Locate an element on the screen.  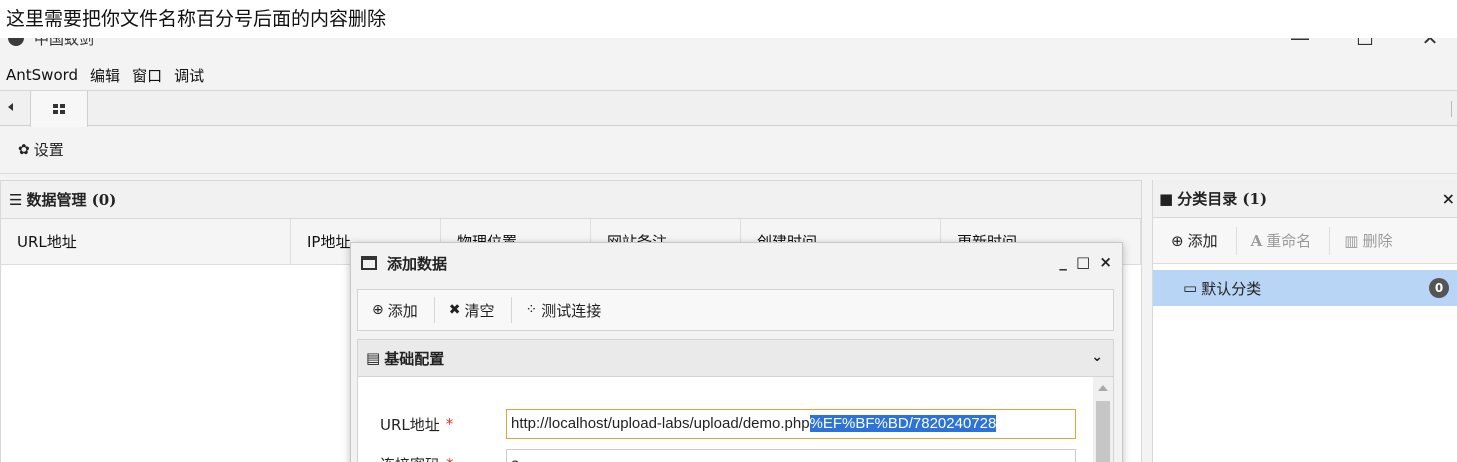
grid-icon is located at coordinates (59, 109).